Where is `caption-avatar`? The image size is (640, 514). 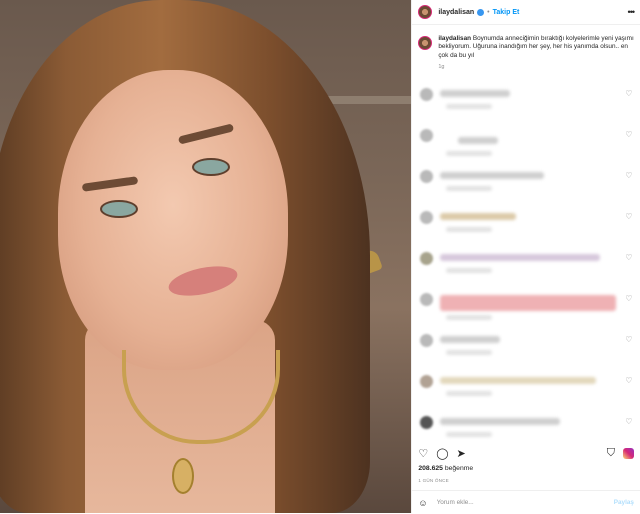 caption-avatar is located at coordinates (425, 43).